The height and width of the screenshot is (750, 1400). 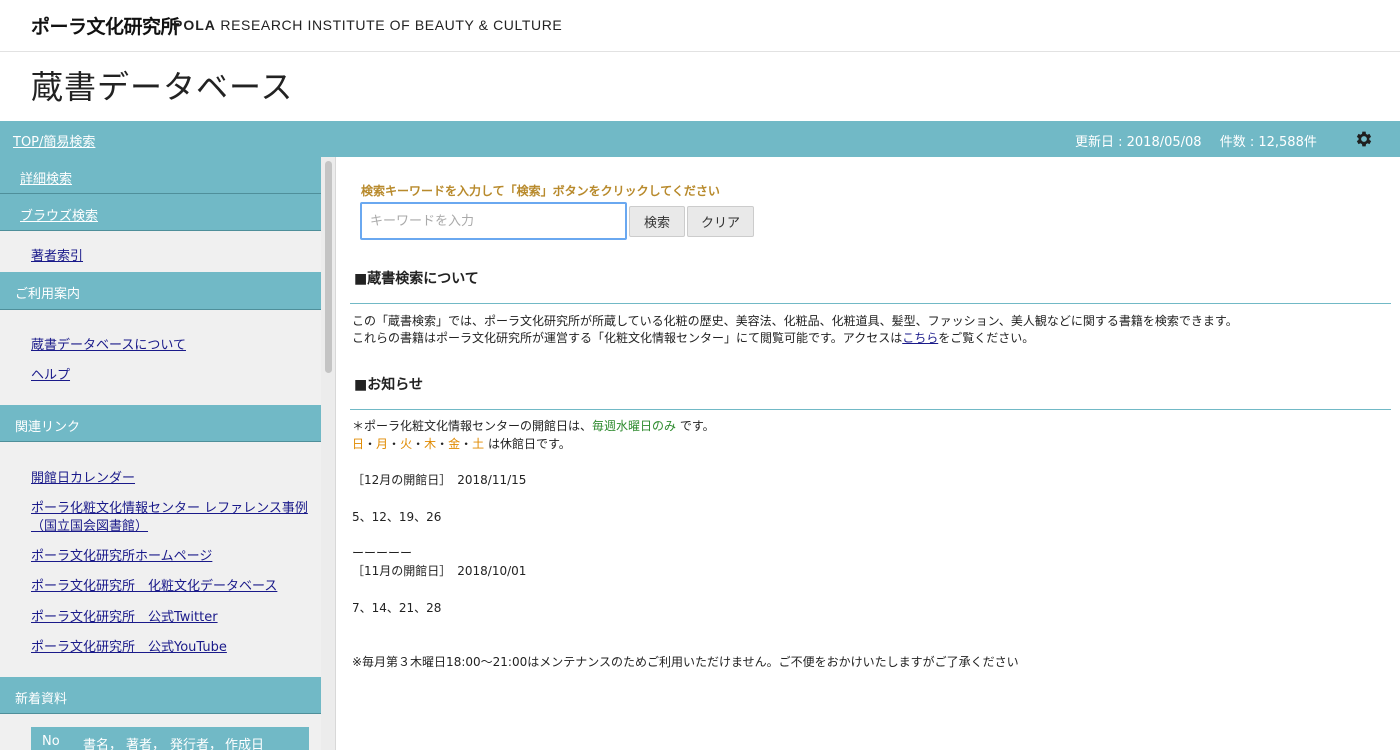 I want to click on sidebar-link-twitter: ポーラ文化研究所 公式Twitter, so click(x=124, y=615).